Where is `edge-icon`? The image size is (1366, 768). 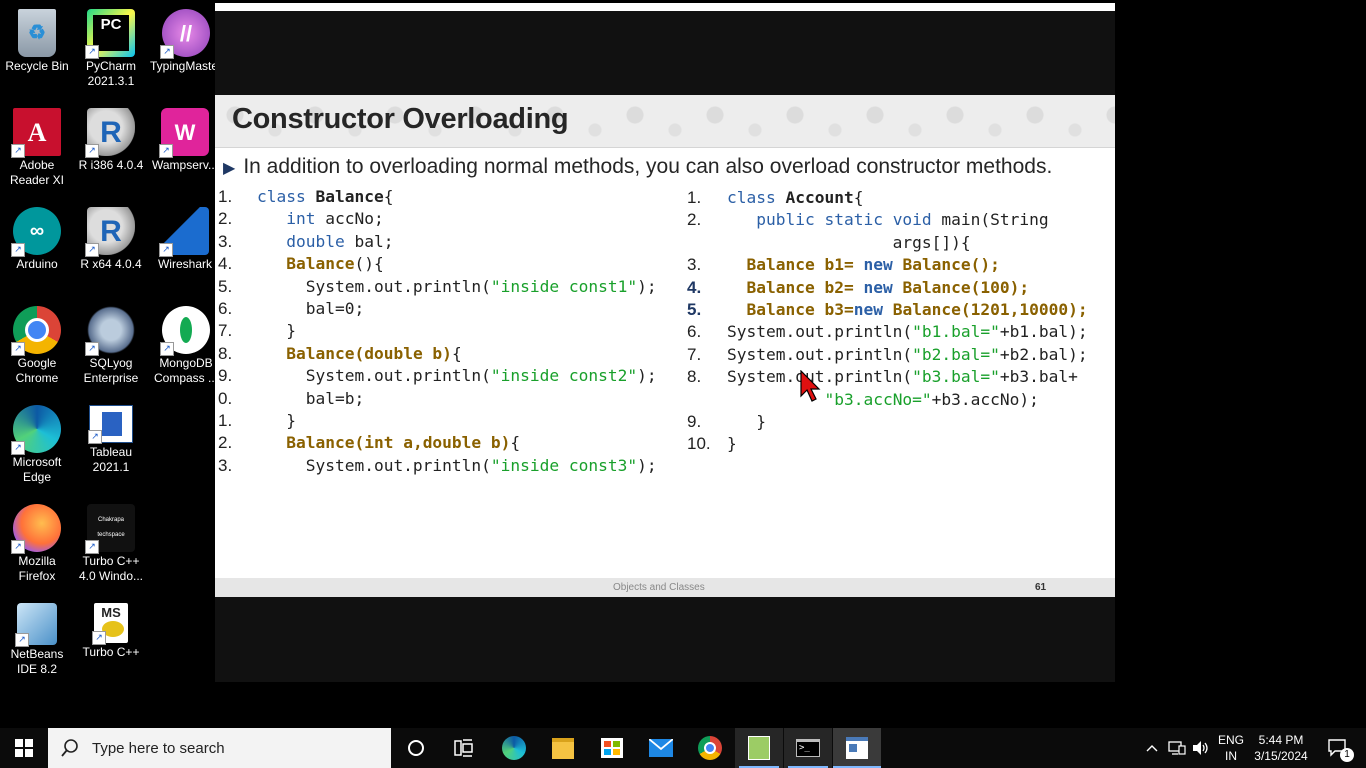
edge-icon is located at coordinates (514, 748).